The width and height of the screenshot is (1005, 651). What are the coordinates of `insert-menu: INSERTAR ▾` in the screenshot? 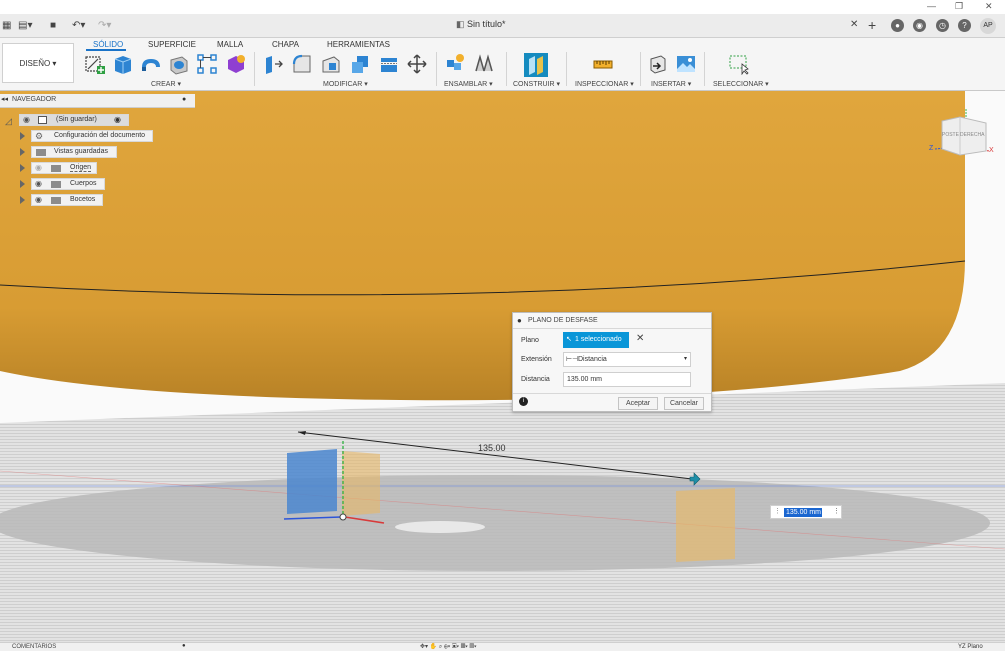 It's located at (671, 84).